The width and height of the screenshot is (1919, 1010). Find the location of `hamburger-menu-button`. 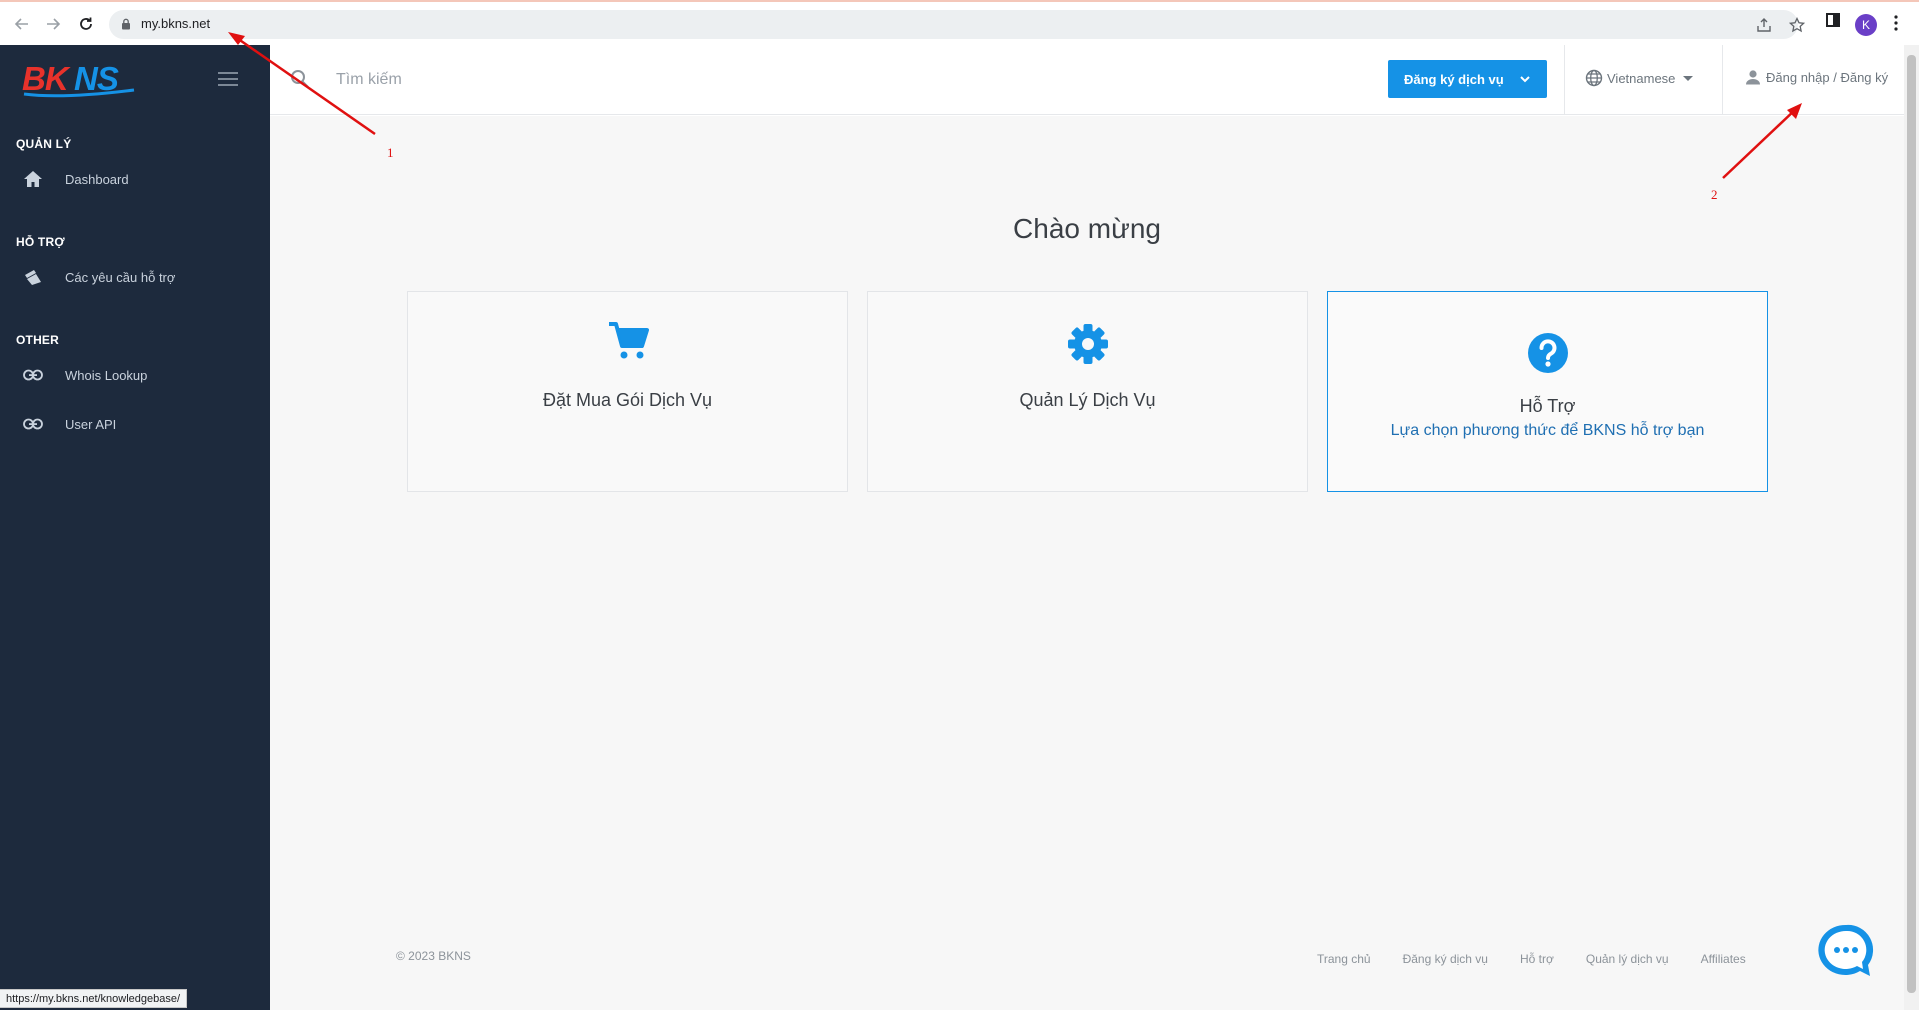

hamburger-menu-button is located at coordinates (228, 81).